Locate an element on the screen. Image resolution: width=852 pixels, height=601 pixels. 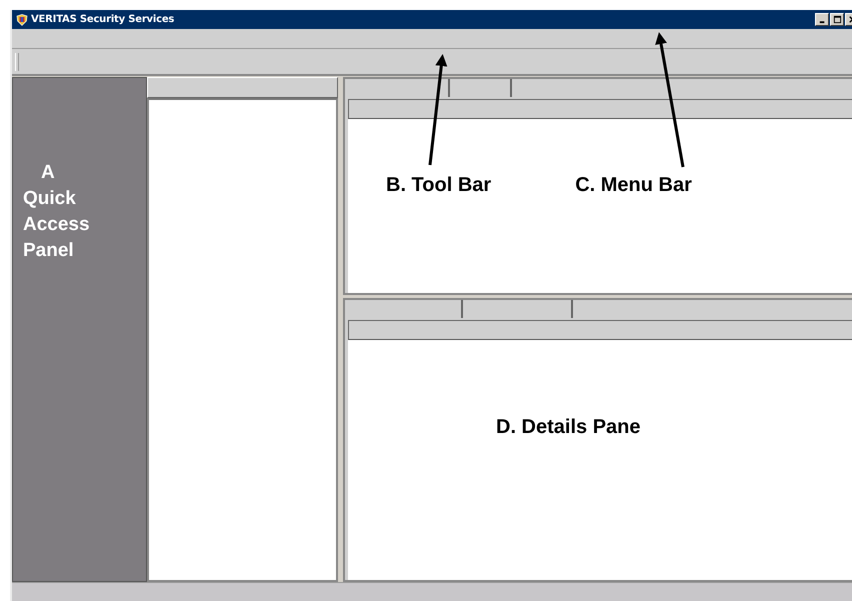
panel-label: A is located at coordinates (48, 173).